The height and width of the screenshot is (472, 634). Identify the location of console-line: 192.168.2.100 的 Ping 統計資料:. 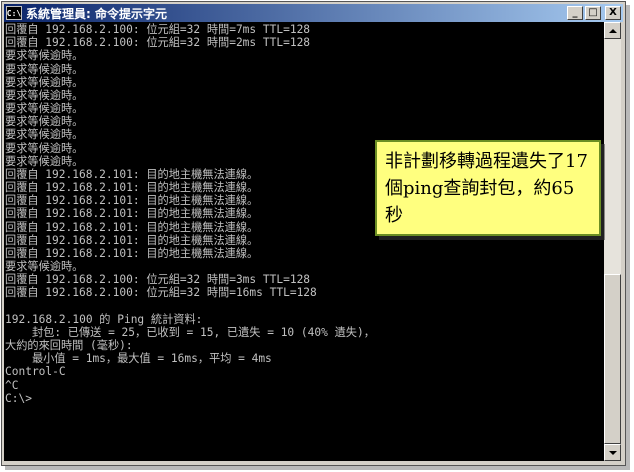
(104, 319).